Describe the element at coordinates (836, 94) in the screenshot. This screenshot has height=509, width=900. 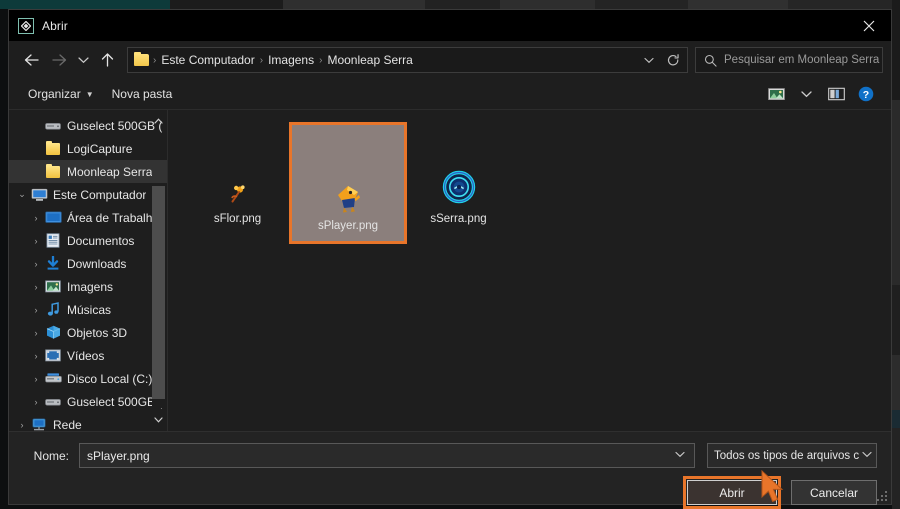
I see `preview-pane-icon` at that location.